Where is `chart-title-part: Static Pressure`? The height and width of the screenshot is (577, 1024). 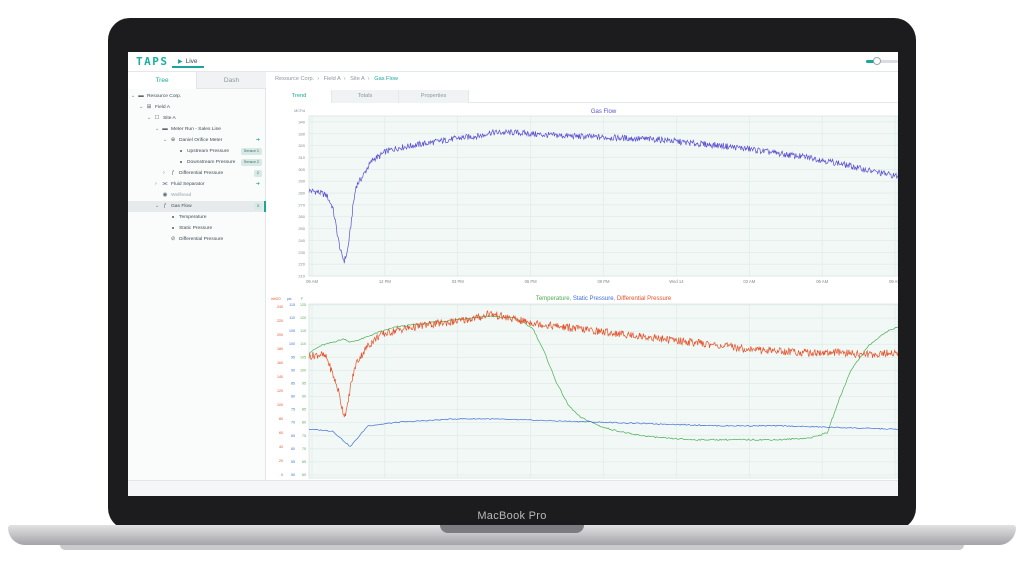
chart-title-part: Static Pressure is located at coordinates (593, 299).